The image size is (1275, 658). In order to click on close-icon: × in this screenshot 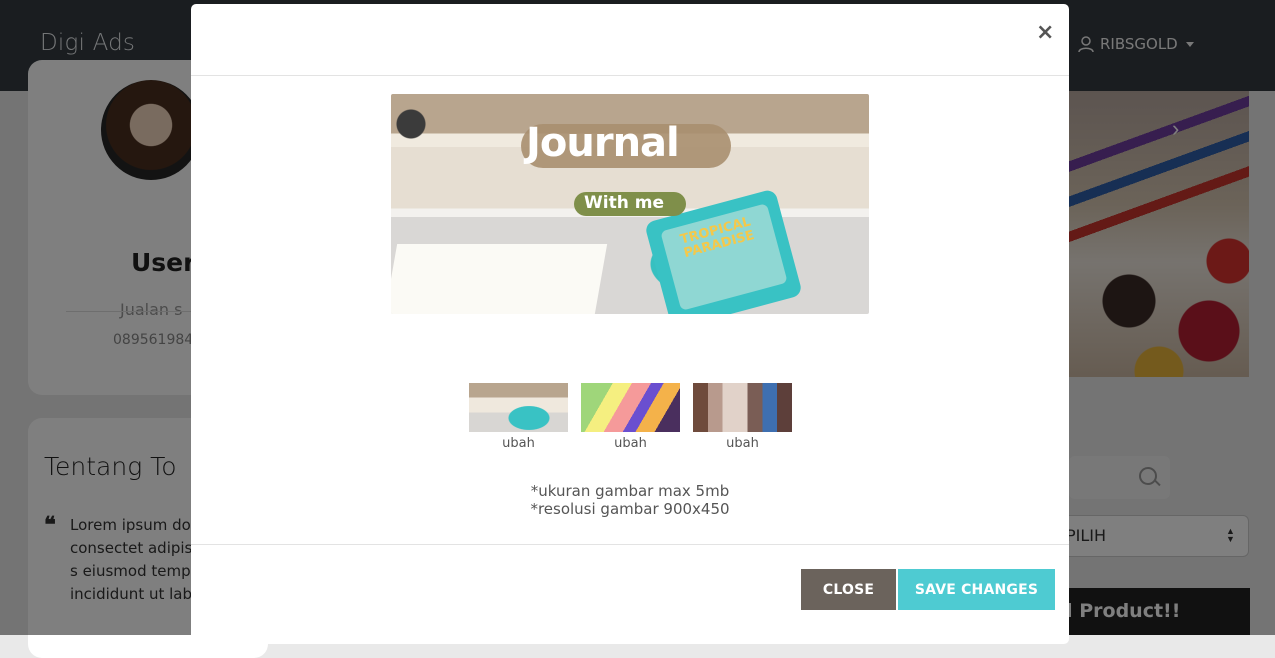, I will do `click(1045, 33)`.